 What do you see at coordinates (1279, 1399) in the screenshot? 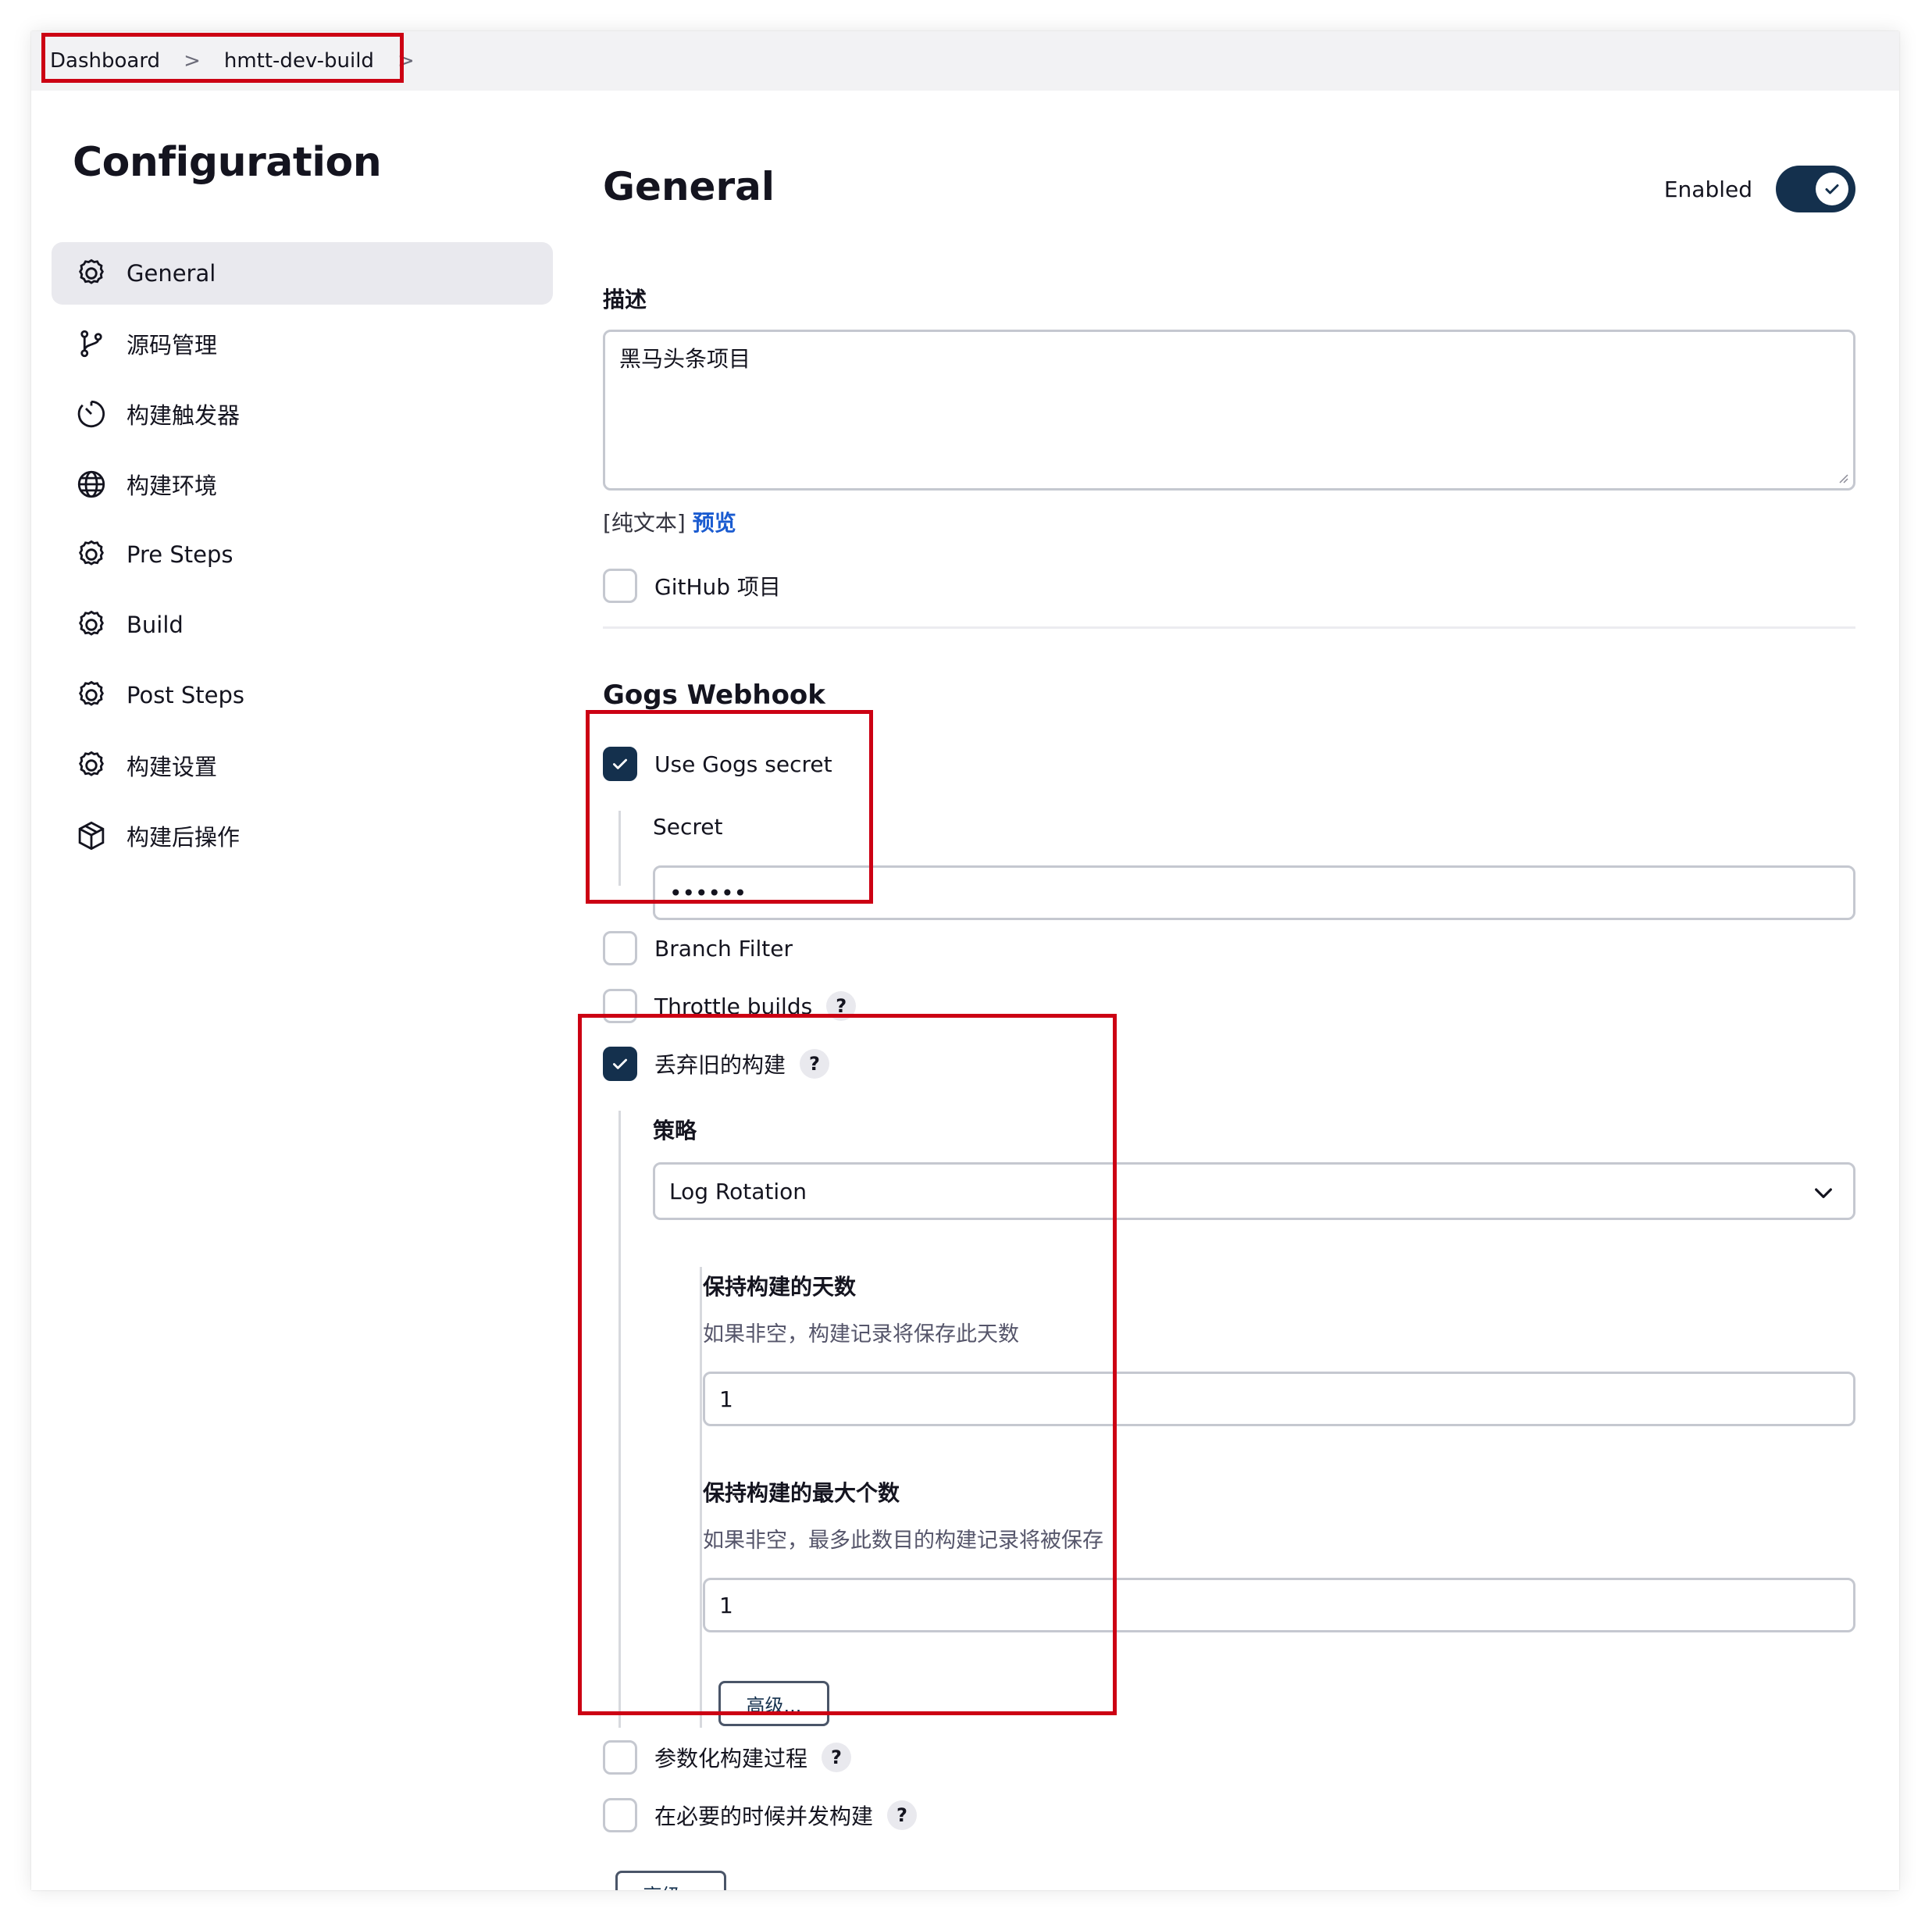
I see `days-to-keep-input: 1` at bounding box center [1279, 1399].